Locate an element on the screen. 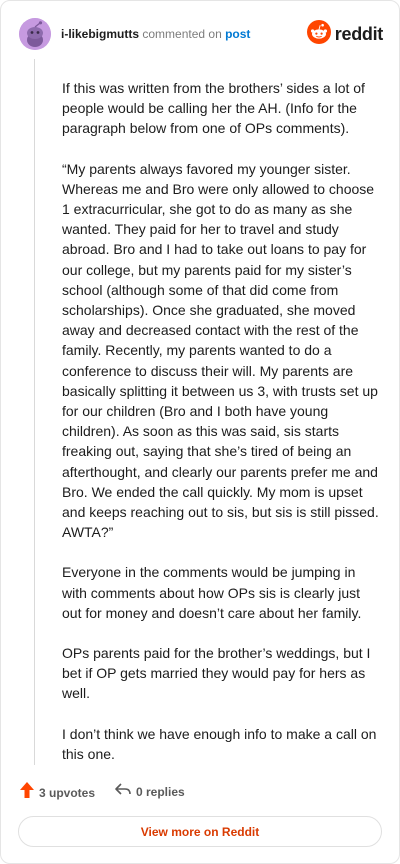  upvote-count: 3 upvotes is located at coordinates (67, 792).